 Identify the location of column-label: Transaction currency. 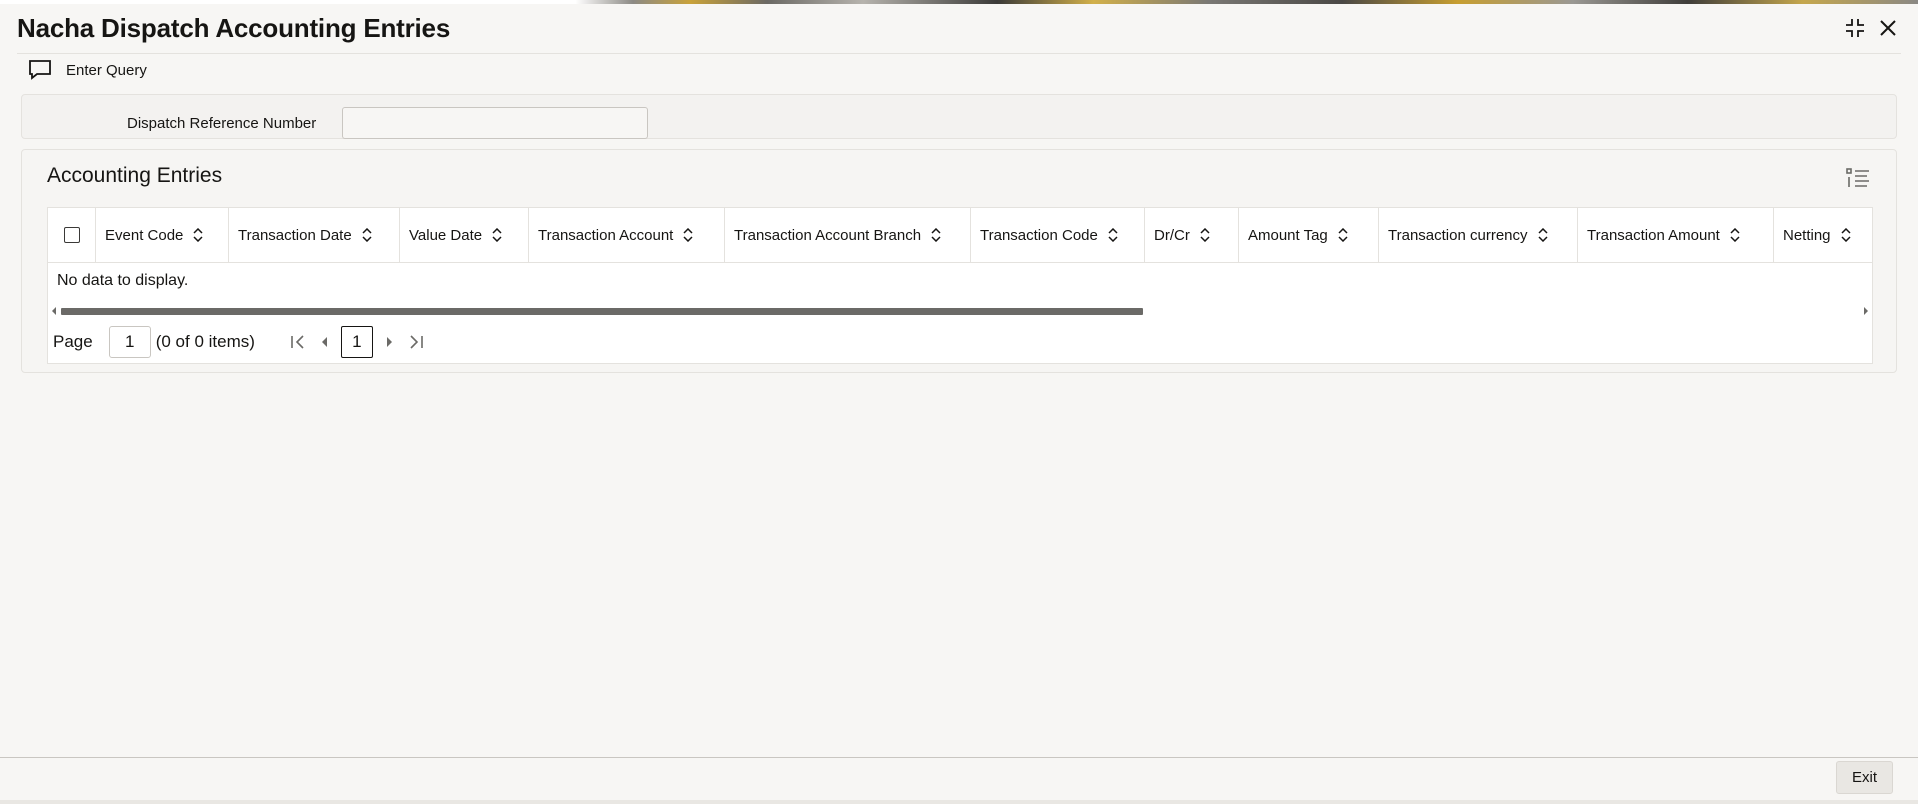
(1458, 235).